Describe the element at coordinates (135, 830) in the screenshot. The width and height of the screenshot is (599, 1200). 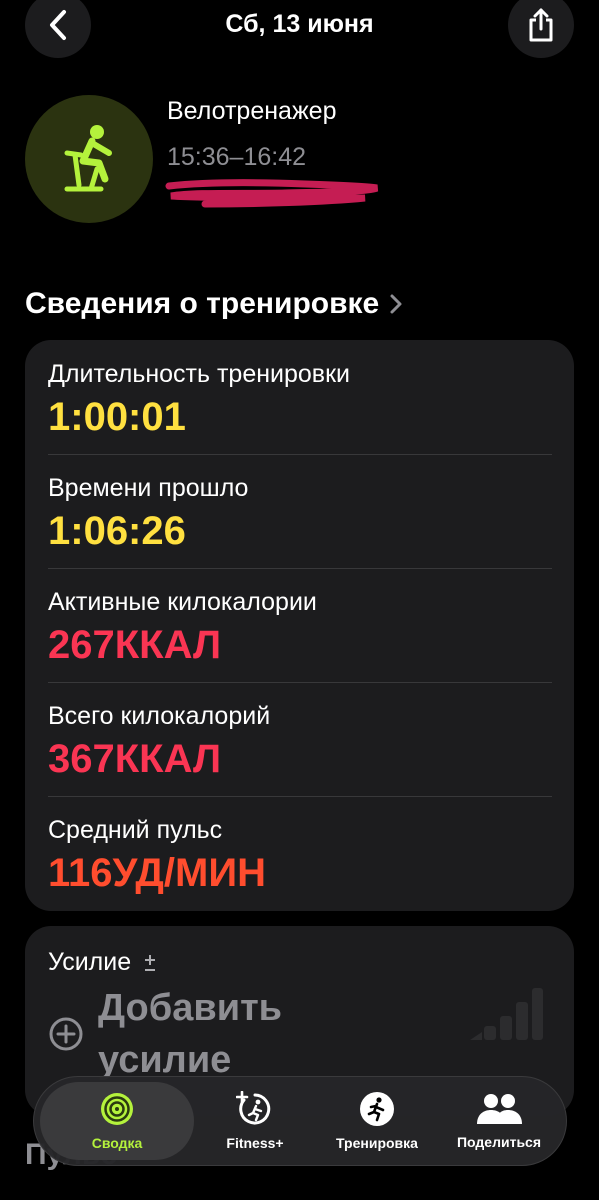
I see `detail-label: Средний пульс` at that location.